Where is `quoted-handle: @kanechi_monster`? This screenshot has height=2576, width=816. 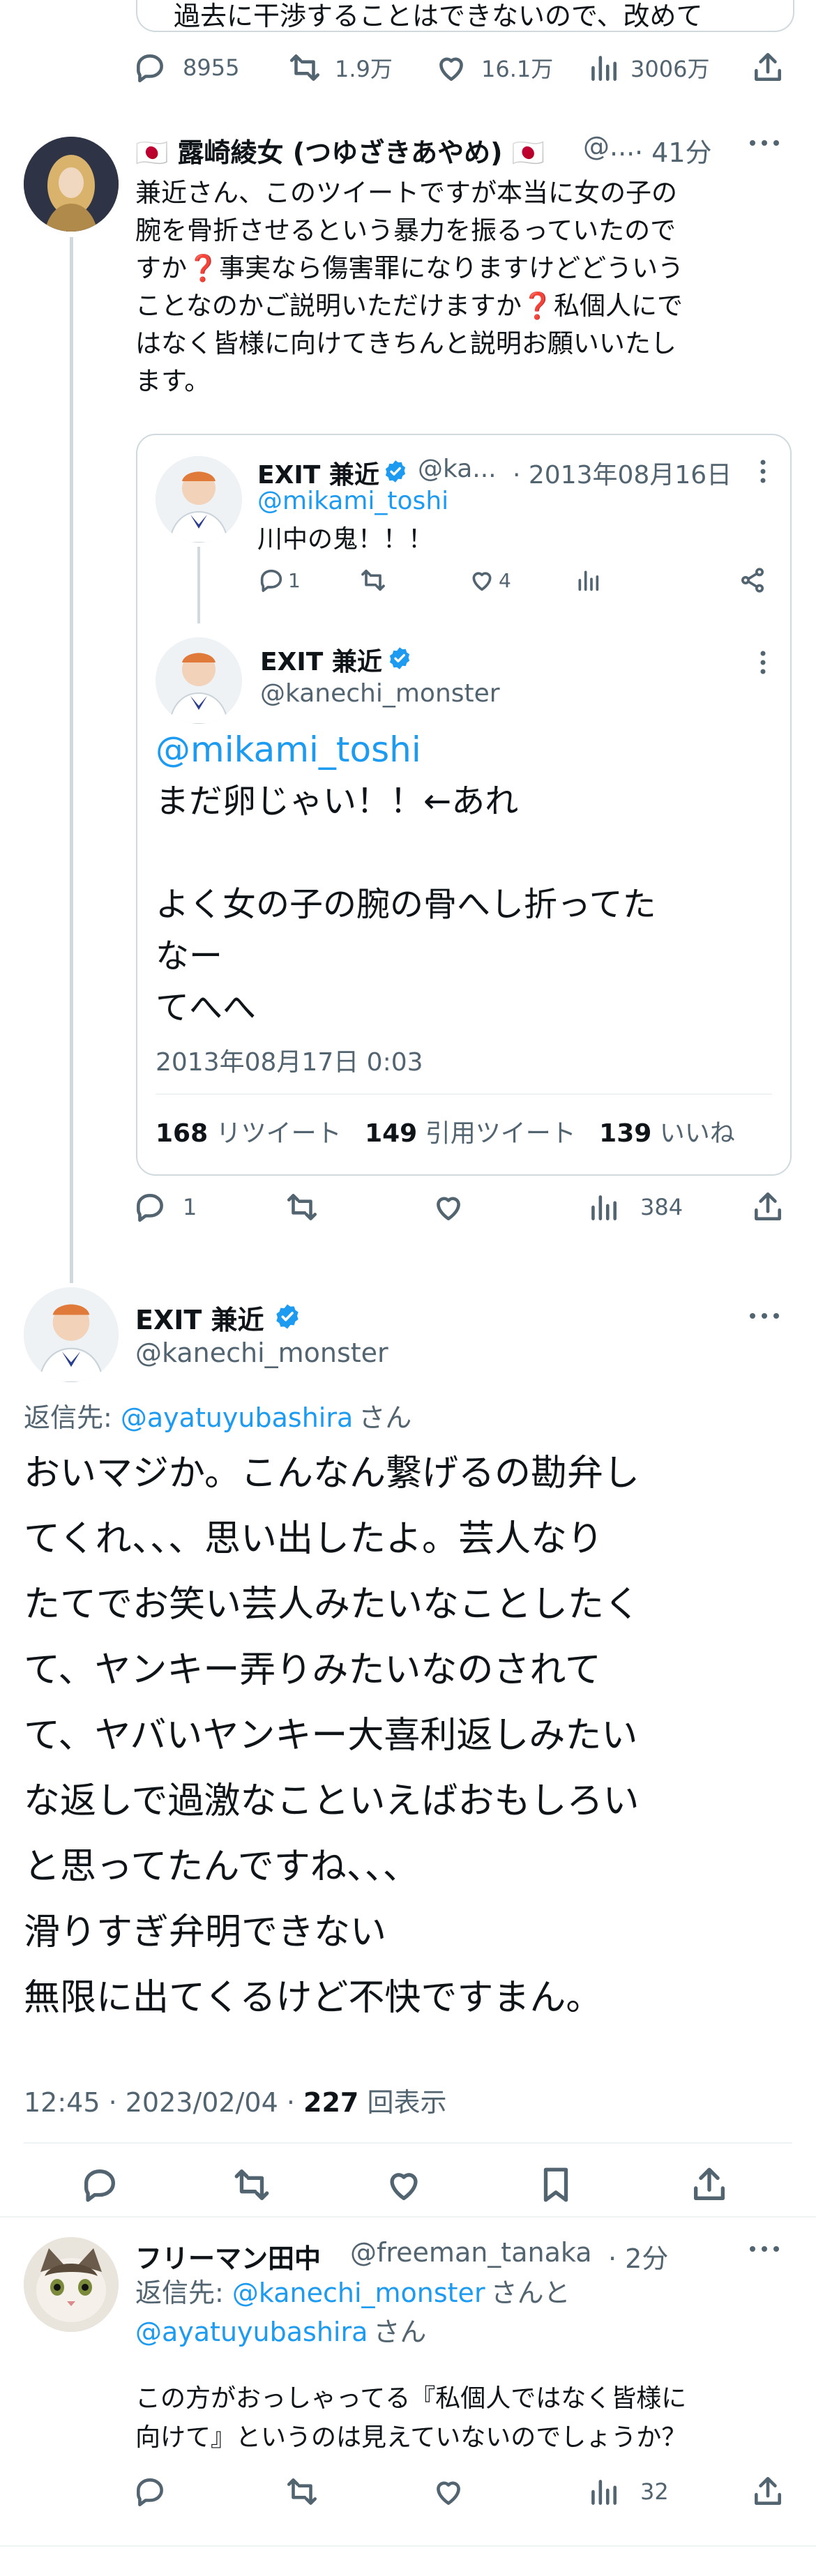 quoted-handle: @kanechi_monster is located at coordinates (380, 693).